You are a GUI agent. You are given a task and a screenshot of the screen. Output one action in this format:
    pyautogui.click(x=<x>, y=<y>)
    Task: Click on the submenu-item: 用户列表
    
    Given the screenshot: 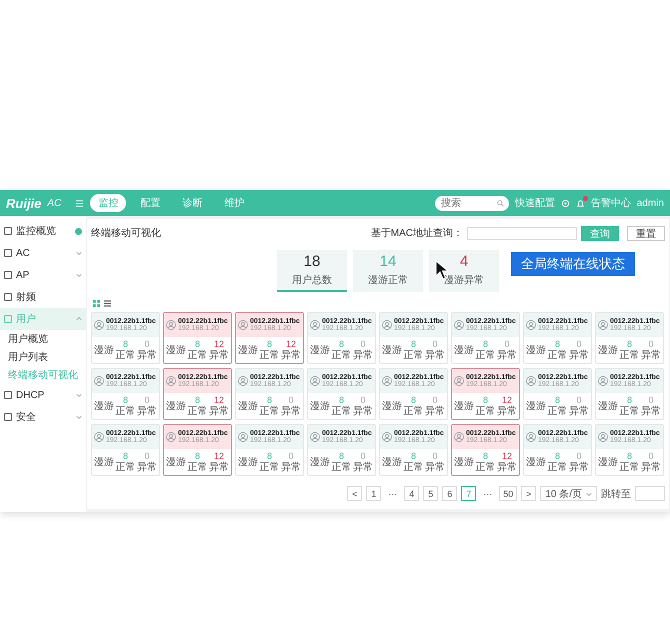 What is the action you would take?
    pyautogui.click(x=43, y=357)
    